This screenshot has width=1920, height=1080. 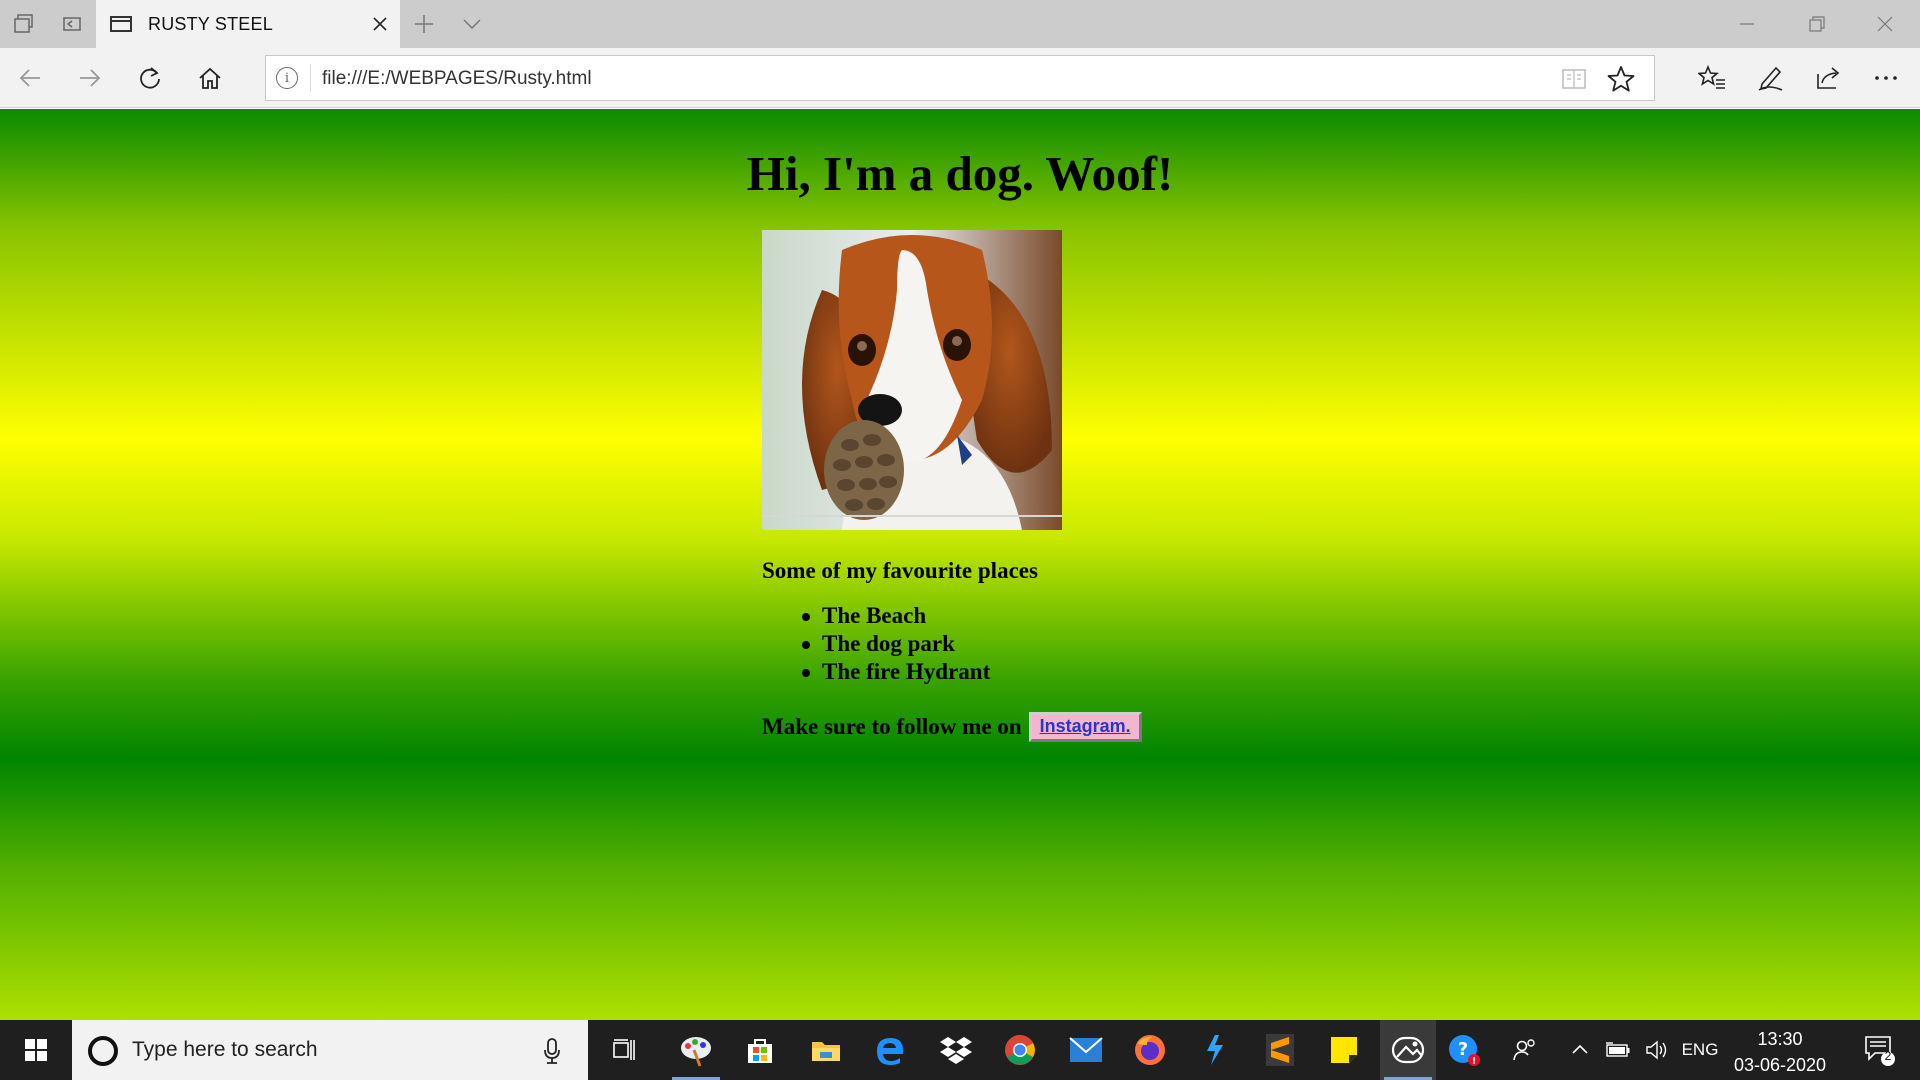 I want to click on refresh-icon, so click(x=150, y=78).